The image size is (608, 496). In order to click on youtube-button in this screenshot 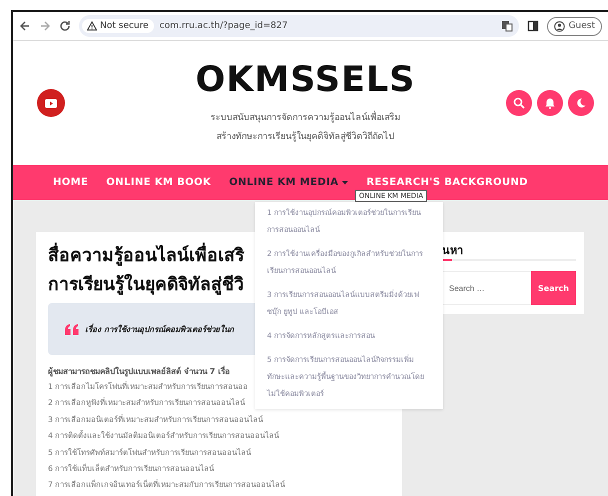, I will do `click(51, 103)`.